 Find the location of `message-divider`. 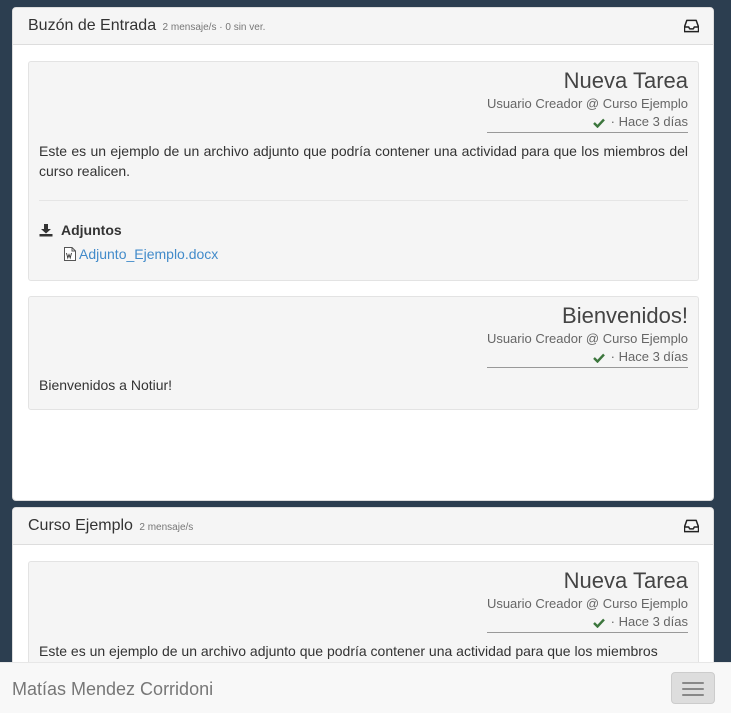

message-divider is located at coordinates (363, 200).